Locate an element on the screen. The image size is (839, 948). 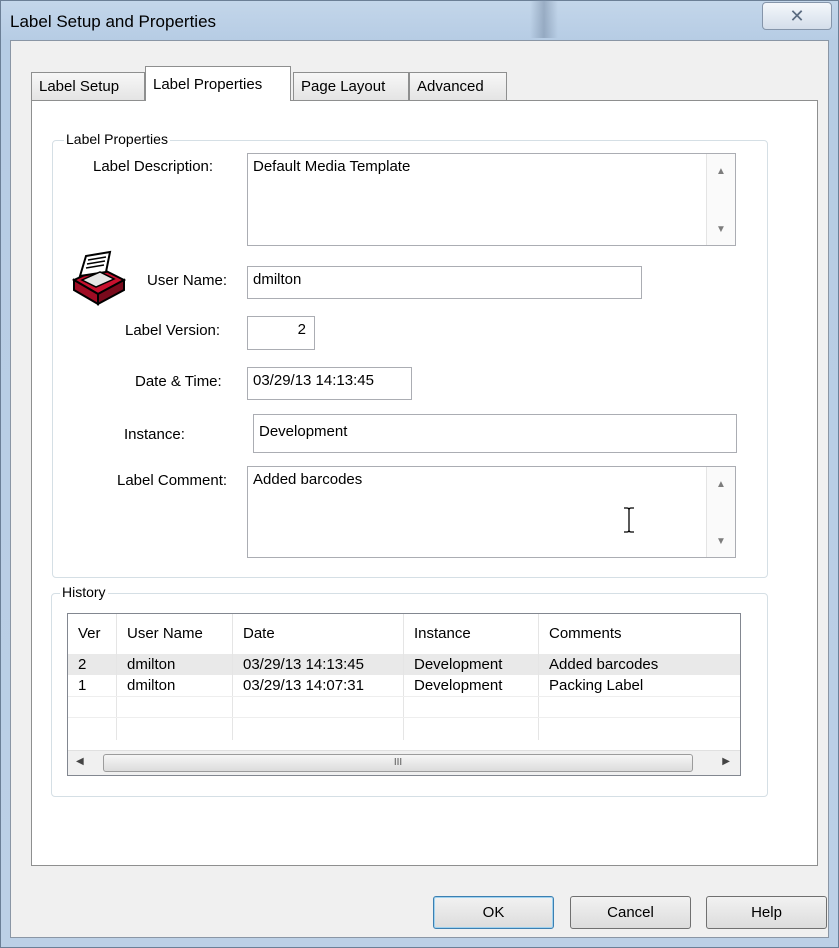
column-header-ver: Ver is located at coordinates (92, 634).